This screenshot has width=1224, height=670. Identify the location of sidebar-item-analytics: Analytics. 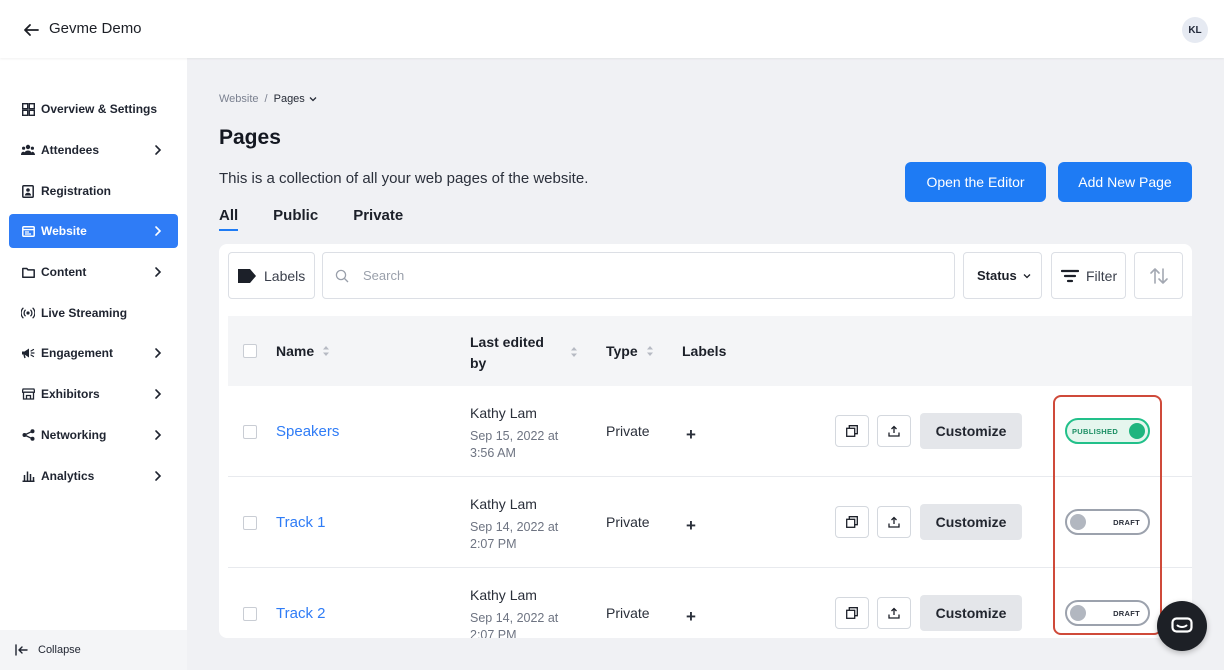
(93, 476).